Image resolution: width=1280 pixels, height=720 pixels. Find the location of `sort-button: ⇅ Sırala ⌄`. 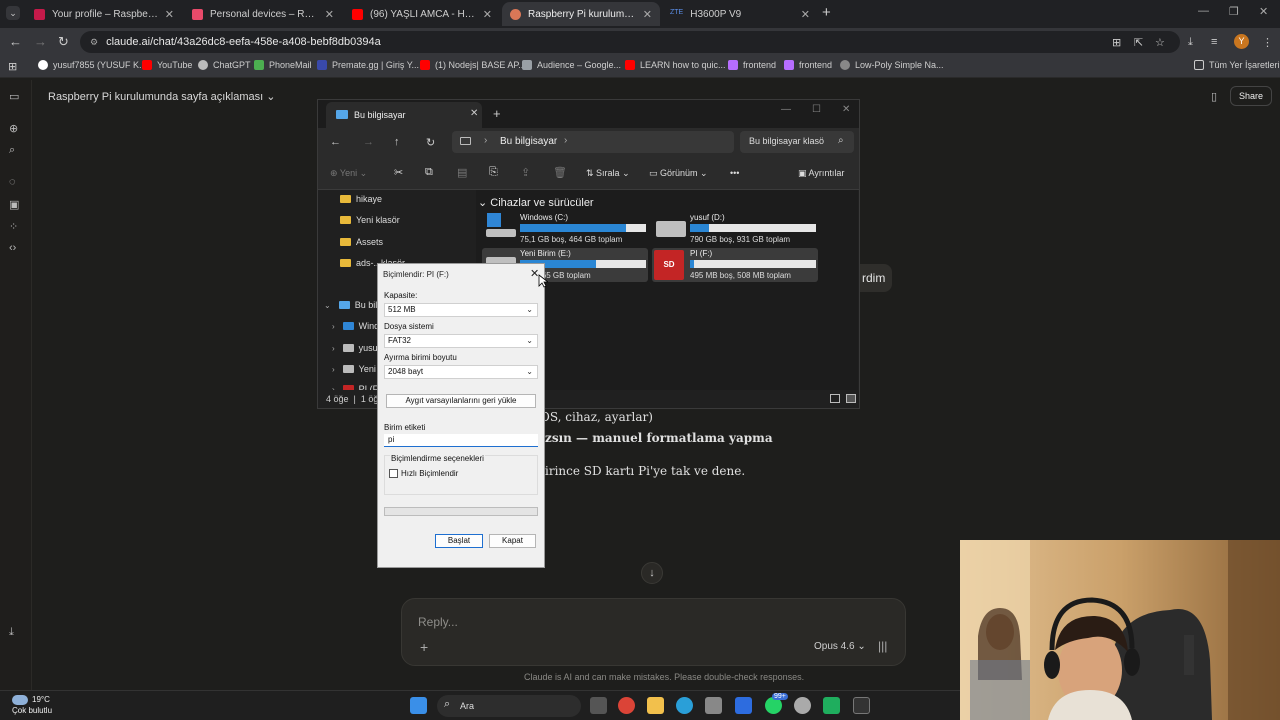

sort-button: ⇅ Sırala ⌄ is located at coordinates (608, 173).